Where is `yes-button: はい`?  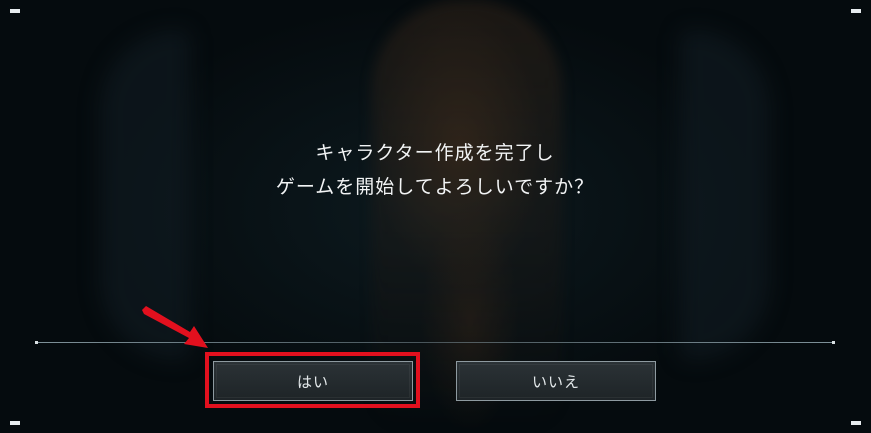 yes-button: はい is located at coordinates (313, 381).